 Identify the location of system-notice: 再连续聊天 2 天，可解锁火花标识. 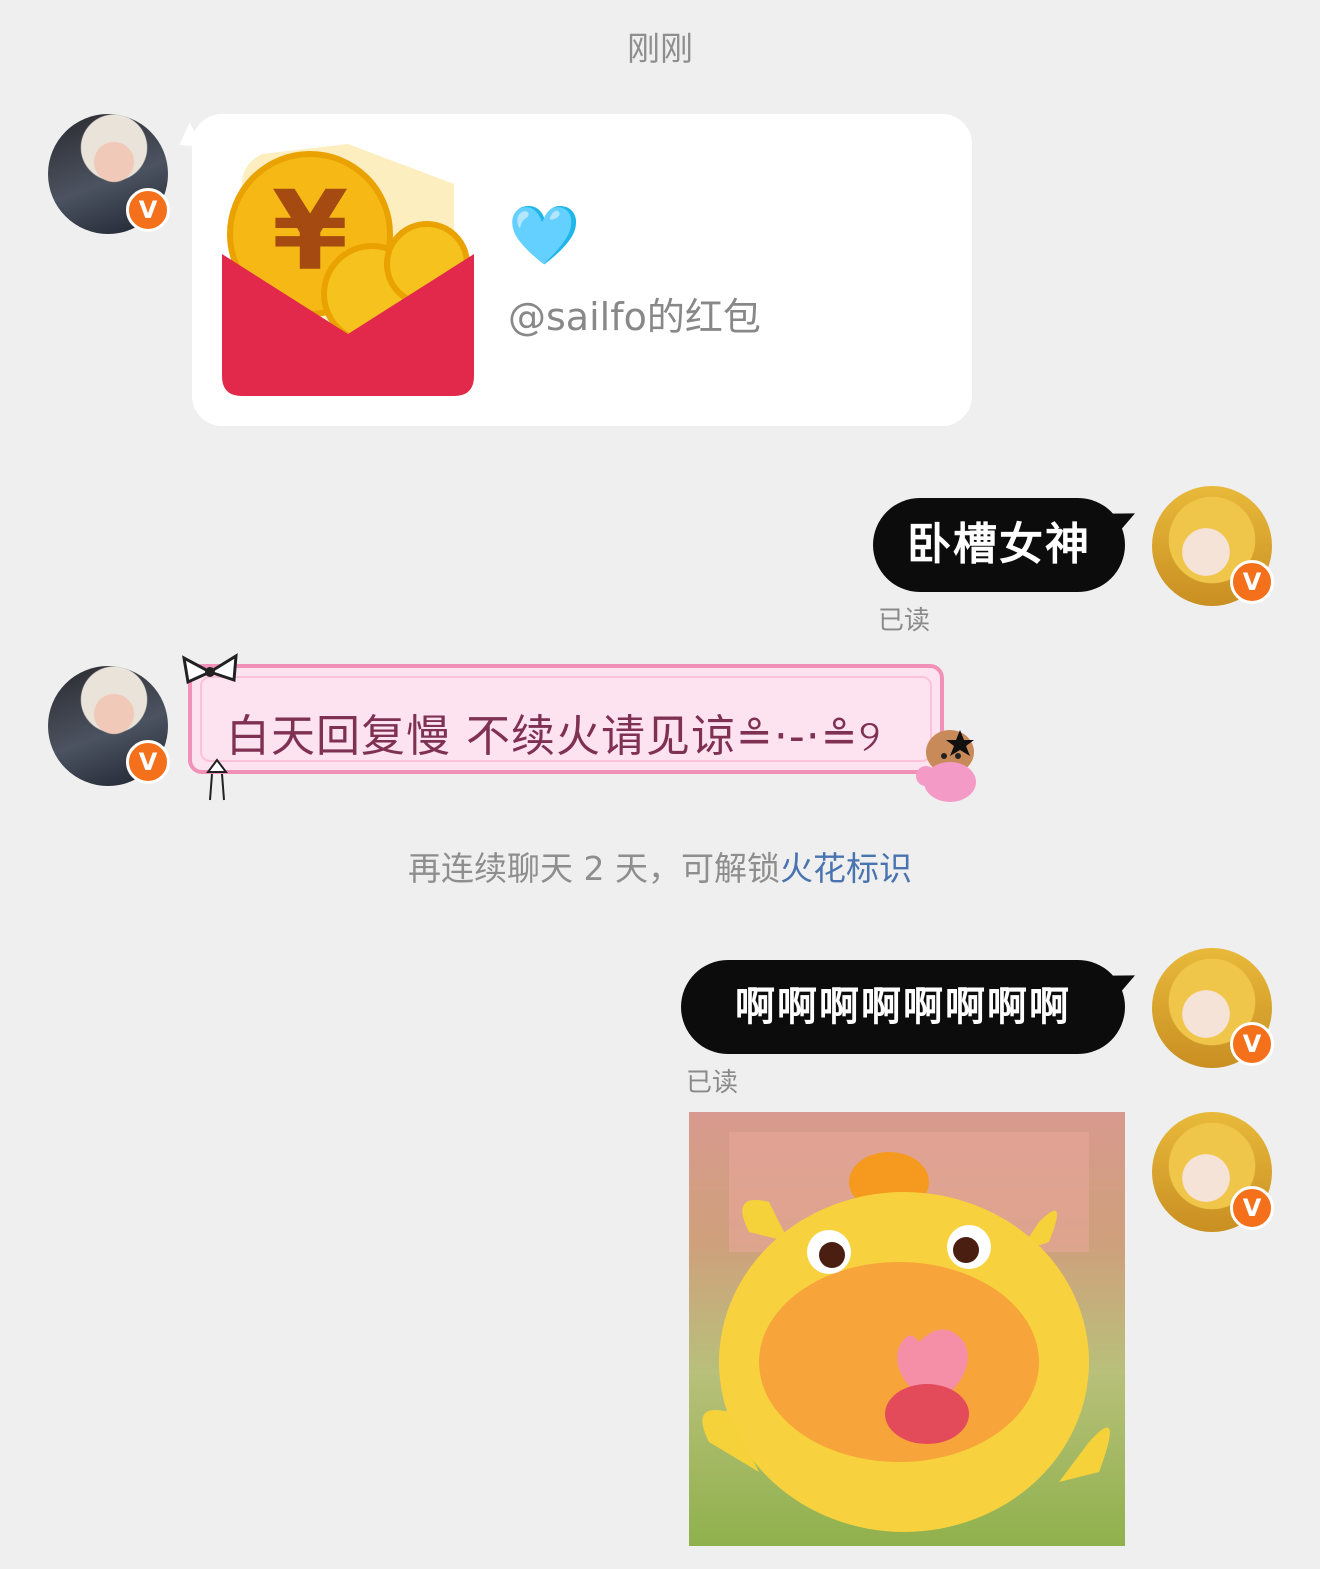
(660, 866).